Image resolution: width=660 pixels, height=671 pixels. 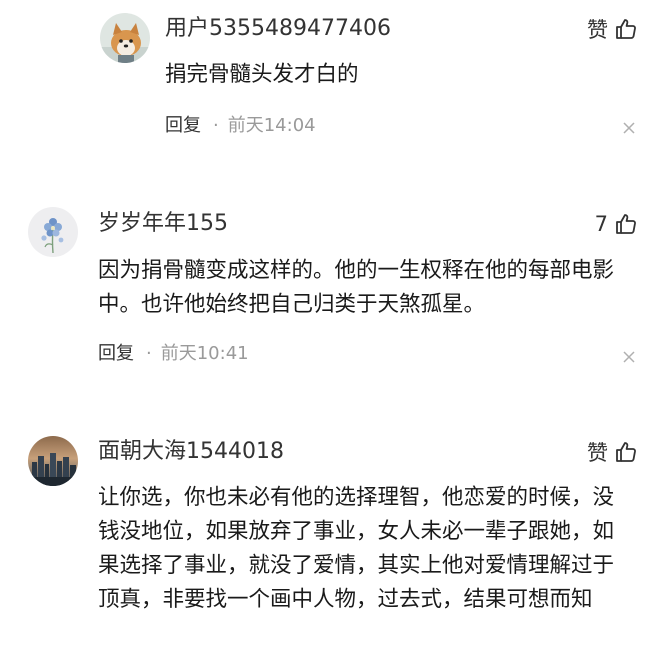 What do you see at coordinates (278, 29) in the screenshot?
I see `username: 用户5355489477406` at bounding box center [278, 29].